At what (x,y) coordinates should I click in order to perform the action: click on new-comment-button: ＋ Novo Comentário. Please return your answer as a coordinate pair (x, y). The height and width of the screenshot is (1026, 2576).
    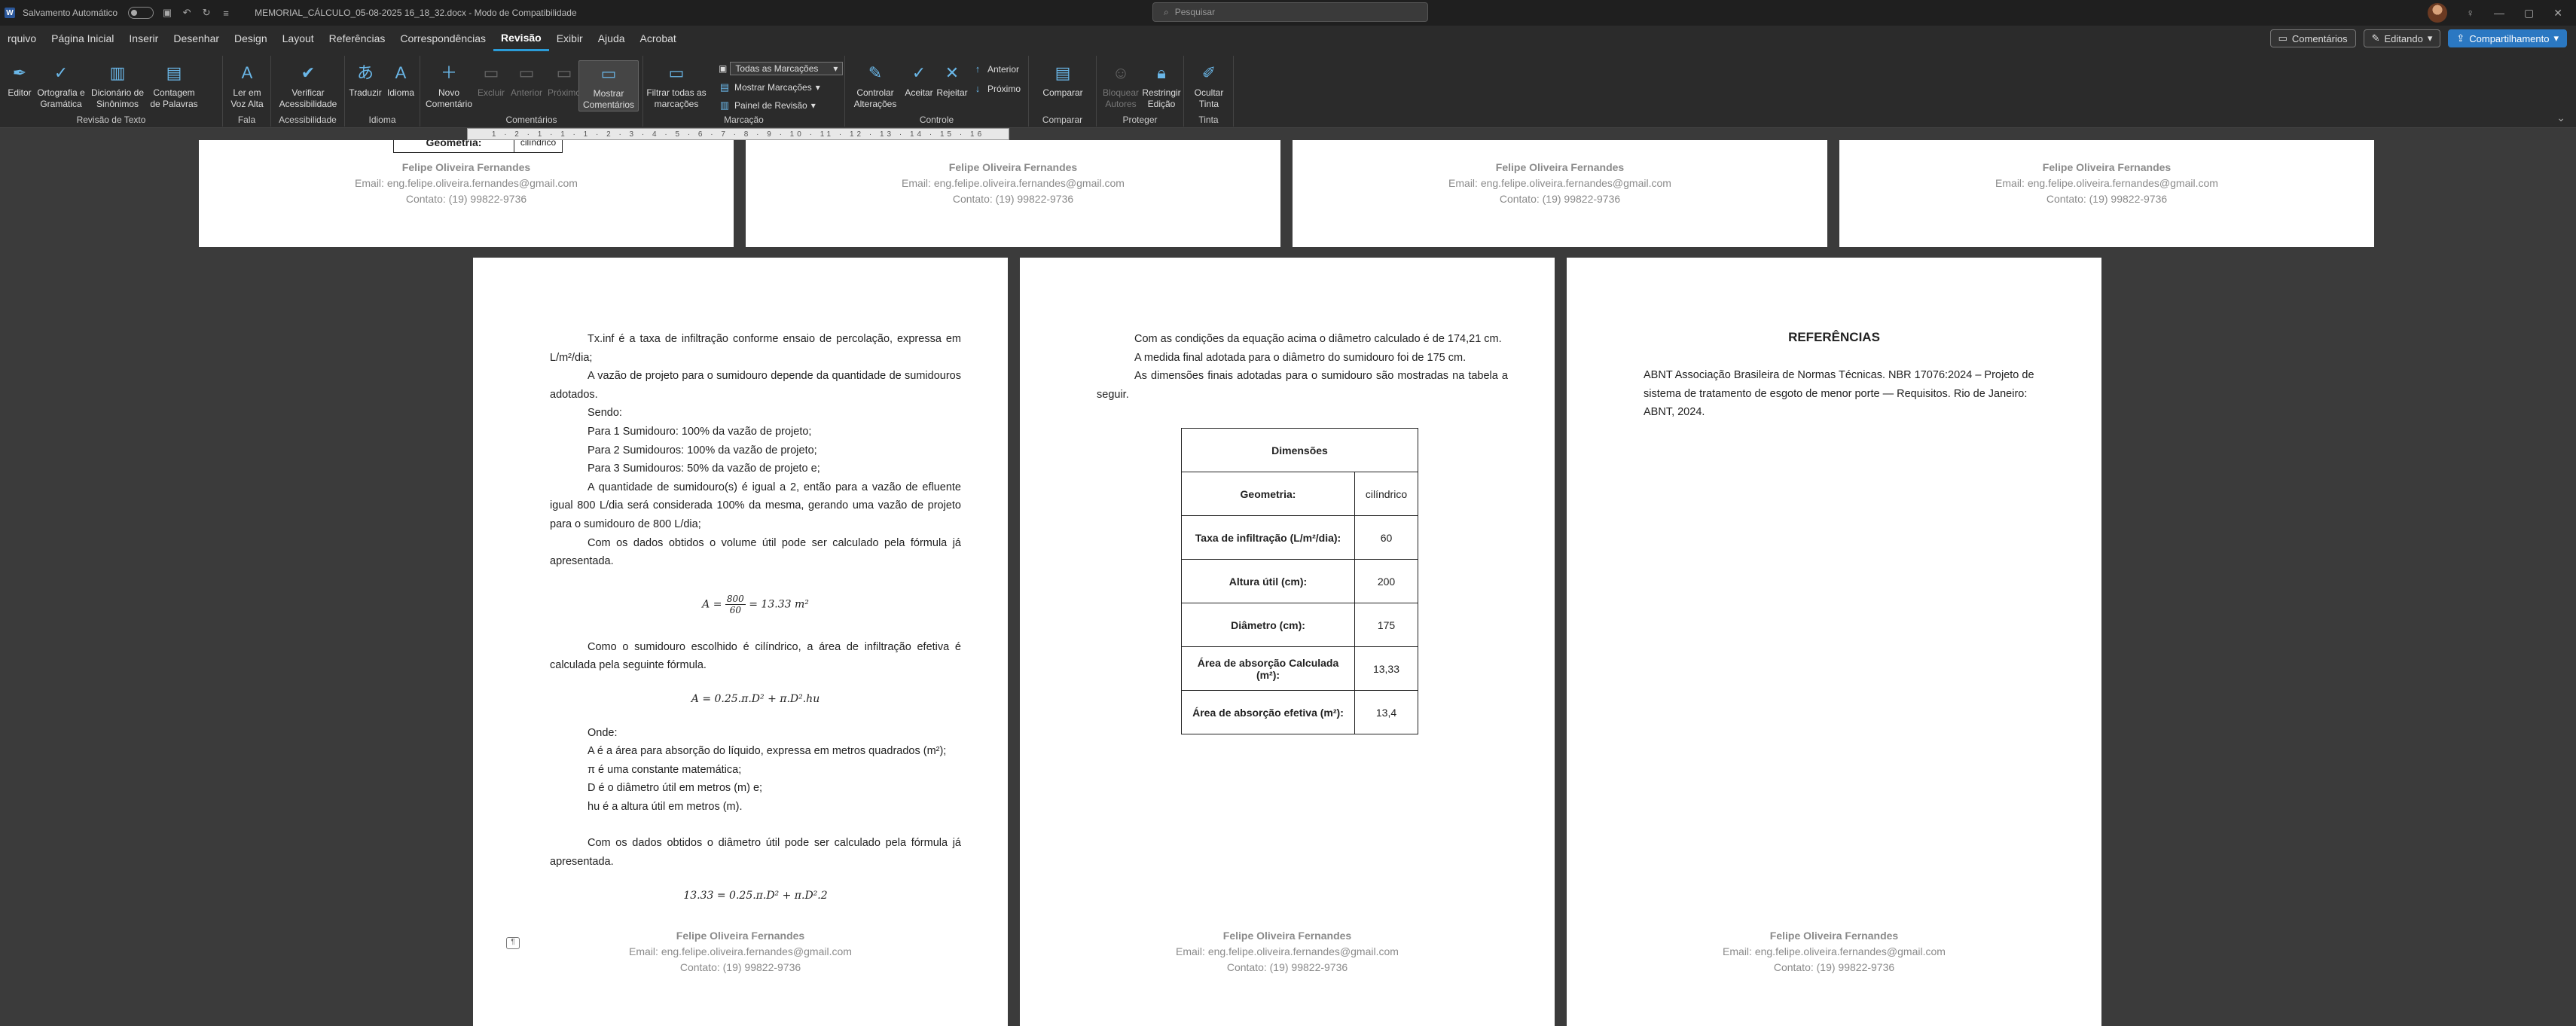
    Looking at the image, I should click on (449, 85).